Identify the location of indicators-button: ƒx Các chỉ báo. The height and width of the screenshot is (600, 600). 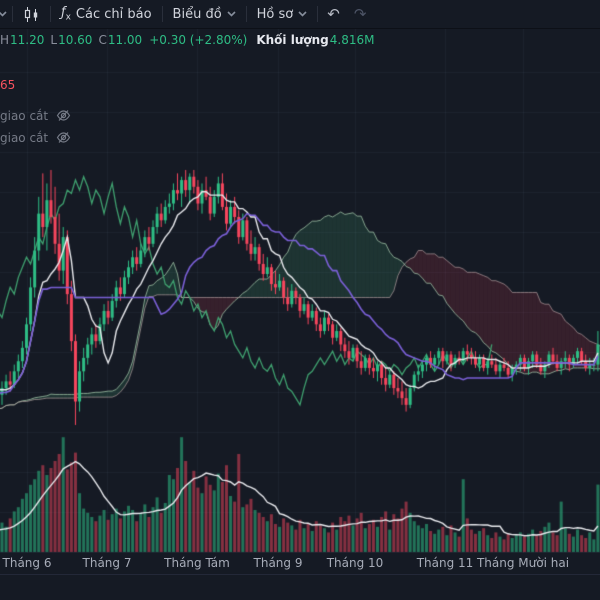
(106, 14).